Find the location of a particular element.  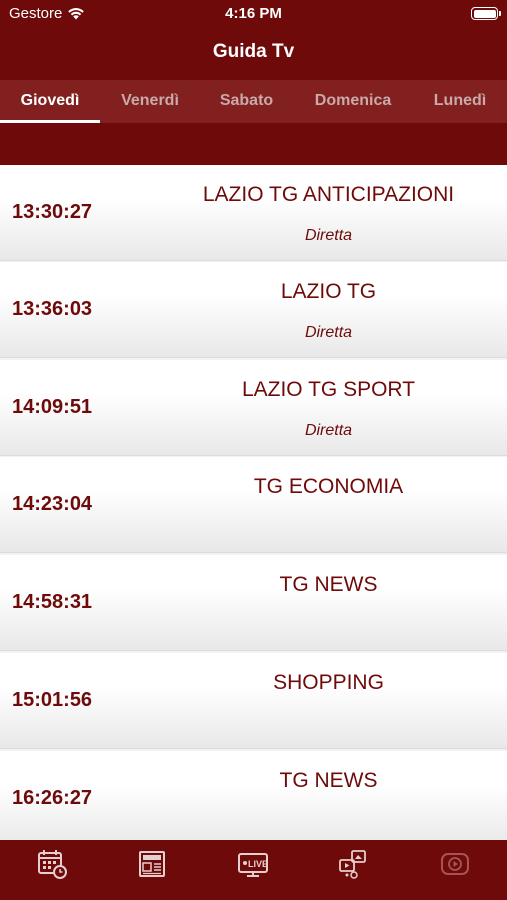

tab-media is located at coordinates (353, 864).